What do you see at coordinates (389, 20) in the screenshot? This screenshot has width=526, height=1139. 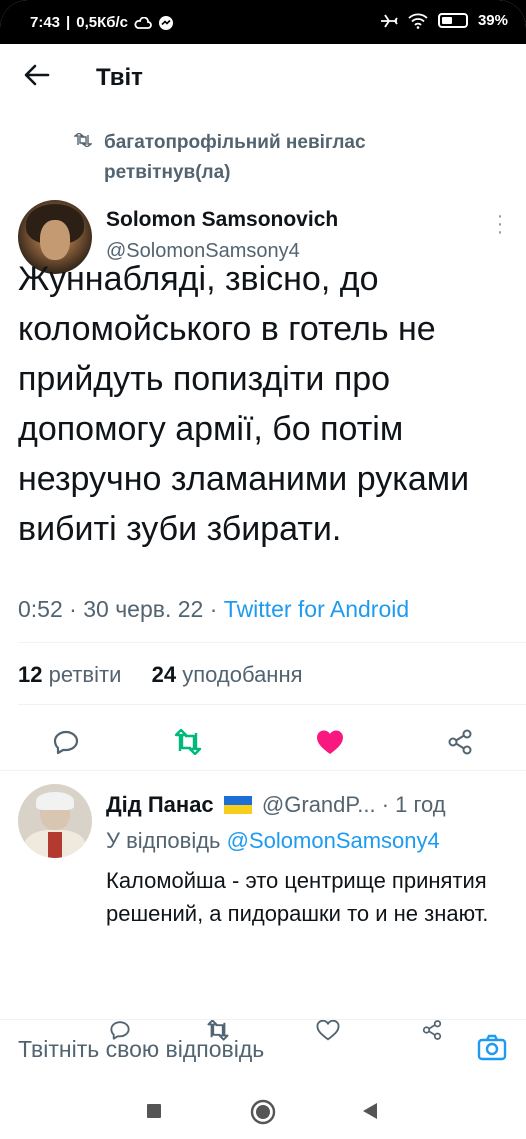 I see `airplane-icon` at bounding box center [389, 20].